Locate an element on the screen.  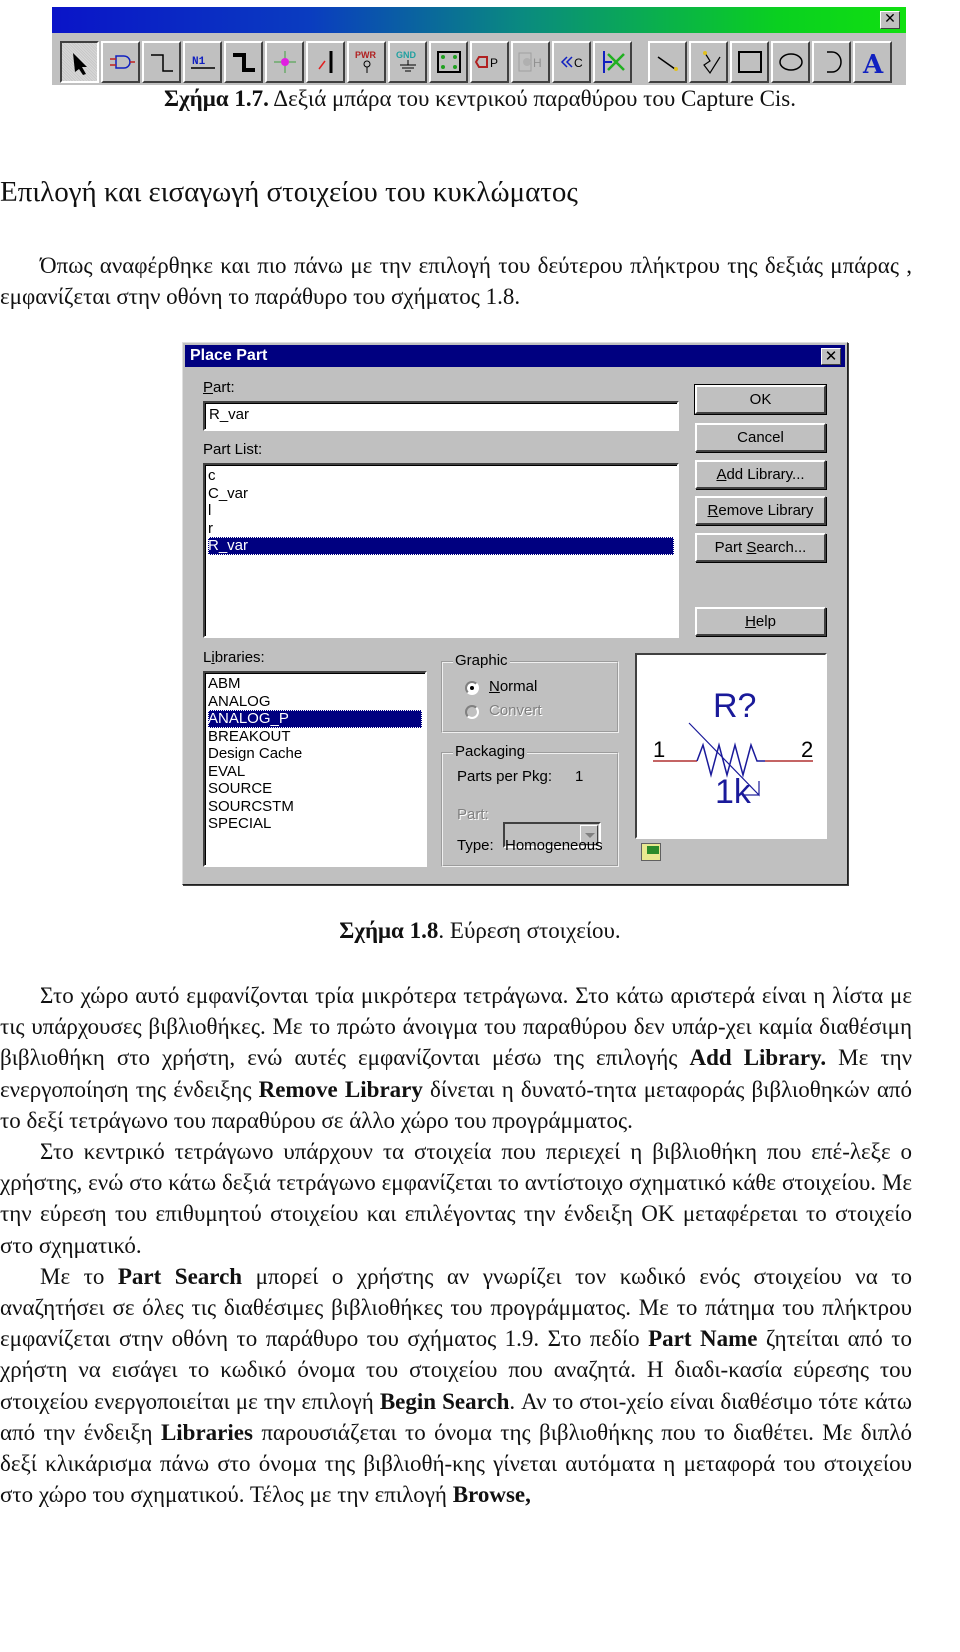
normal-radio-label: Normal is located at coordinates (513, 686).